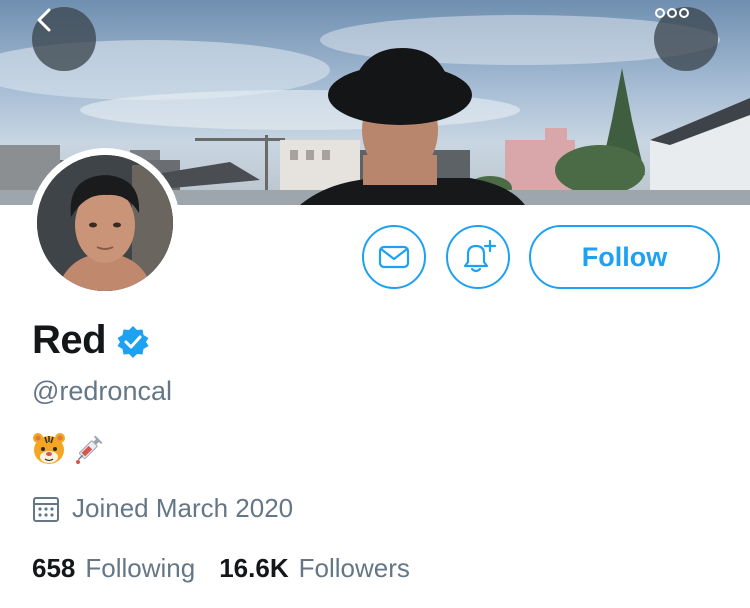  Describe the element at coordinates (49, 448) in the screenshot. I see `tiger-face-emoji` at that location.